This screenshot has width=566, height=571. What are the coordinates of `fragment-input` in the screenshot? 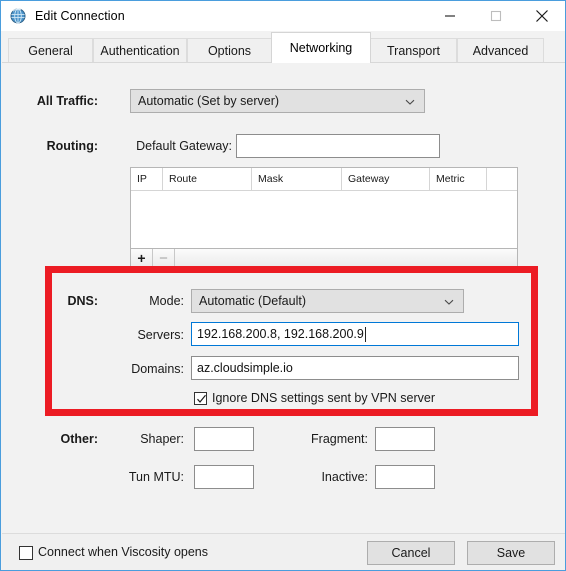 It's located at (405, 439).